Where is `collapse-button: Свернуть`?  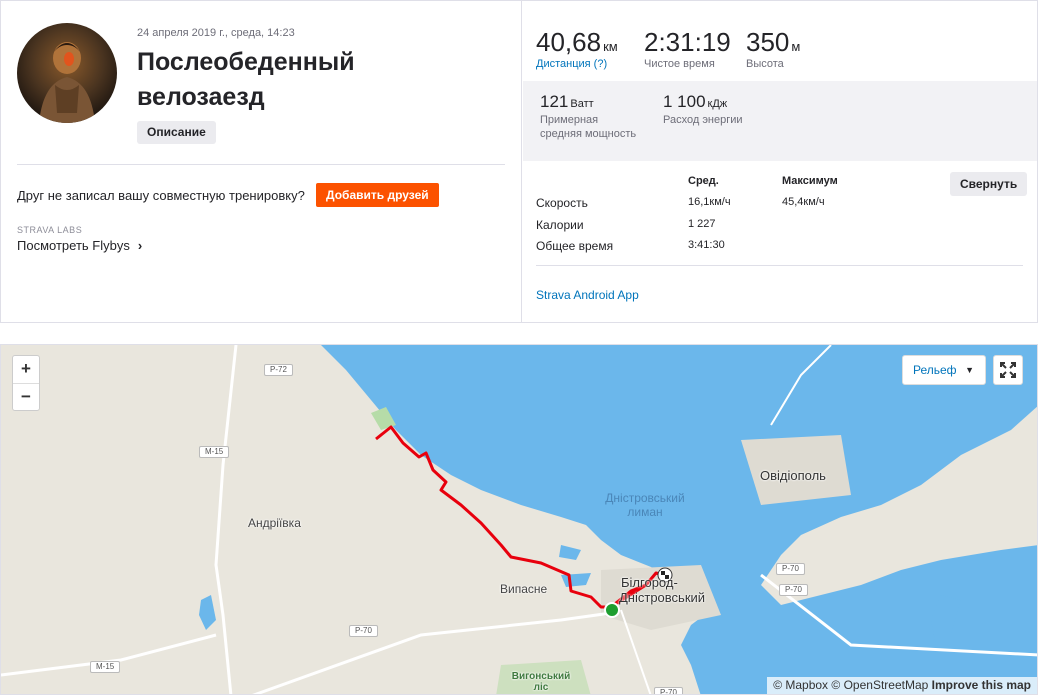 collapse-button: Свернуть is located at coordinates (989, 184).